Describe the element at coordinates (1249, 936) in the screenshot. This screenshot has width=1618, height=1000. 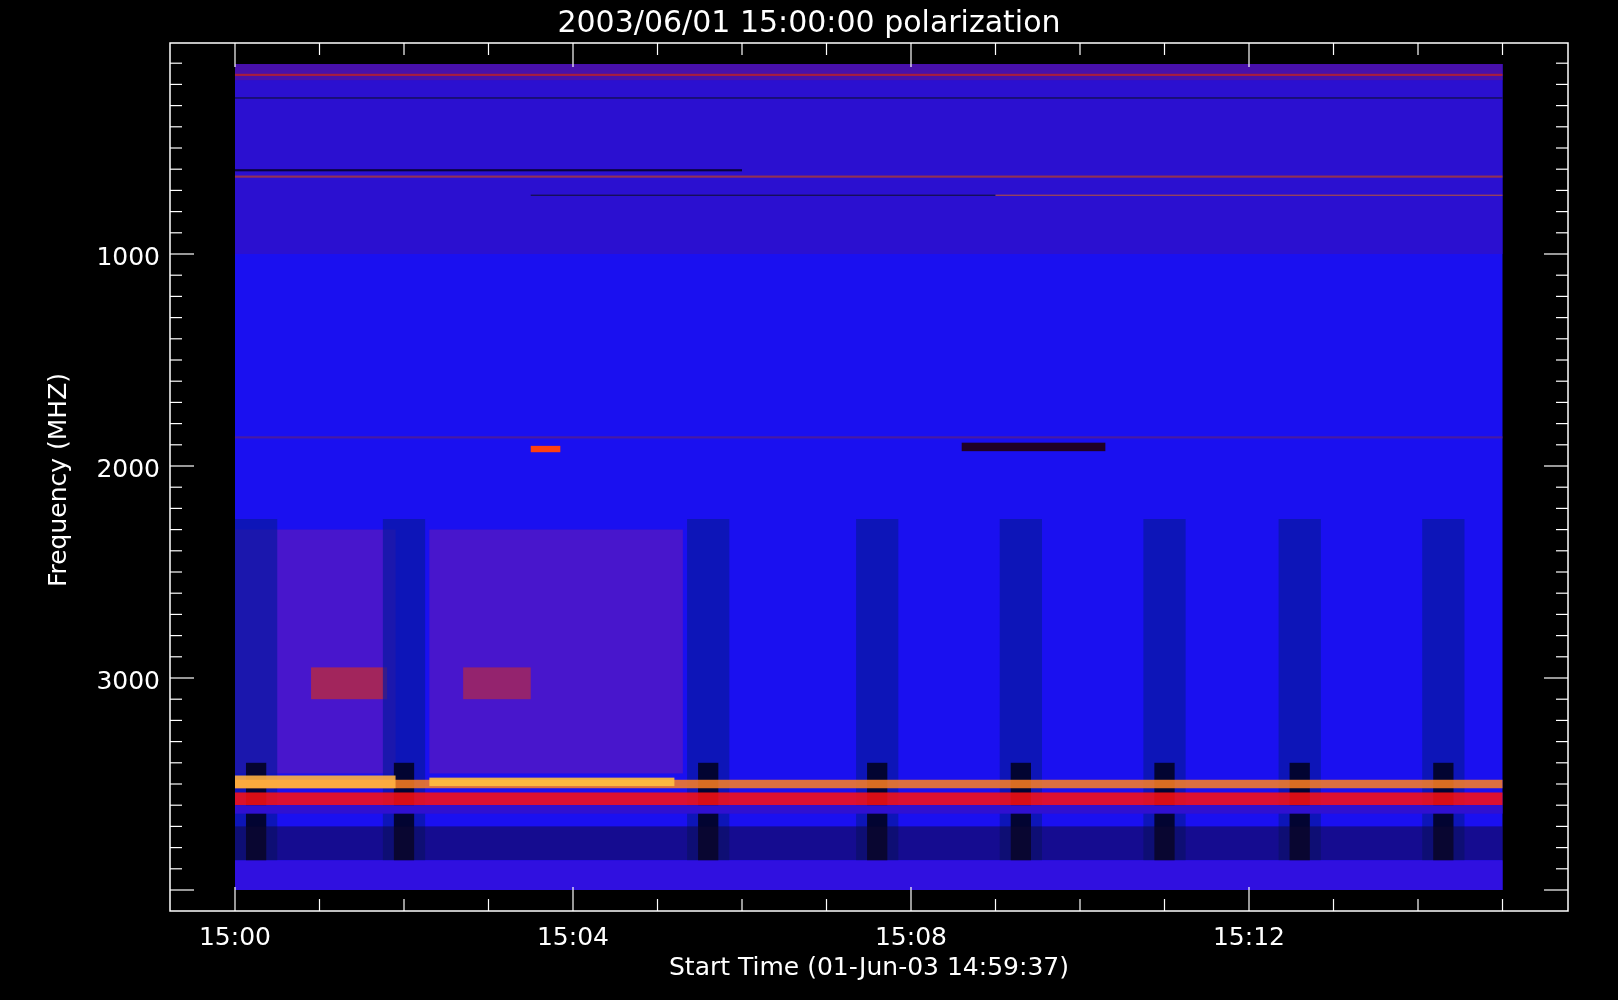
I see `x-tick-label: 15:12` at that location.